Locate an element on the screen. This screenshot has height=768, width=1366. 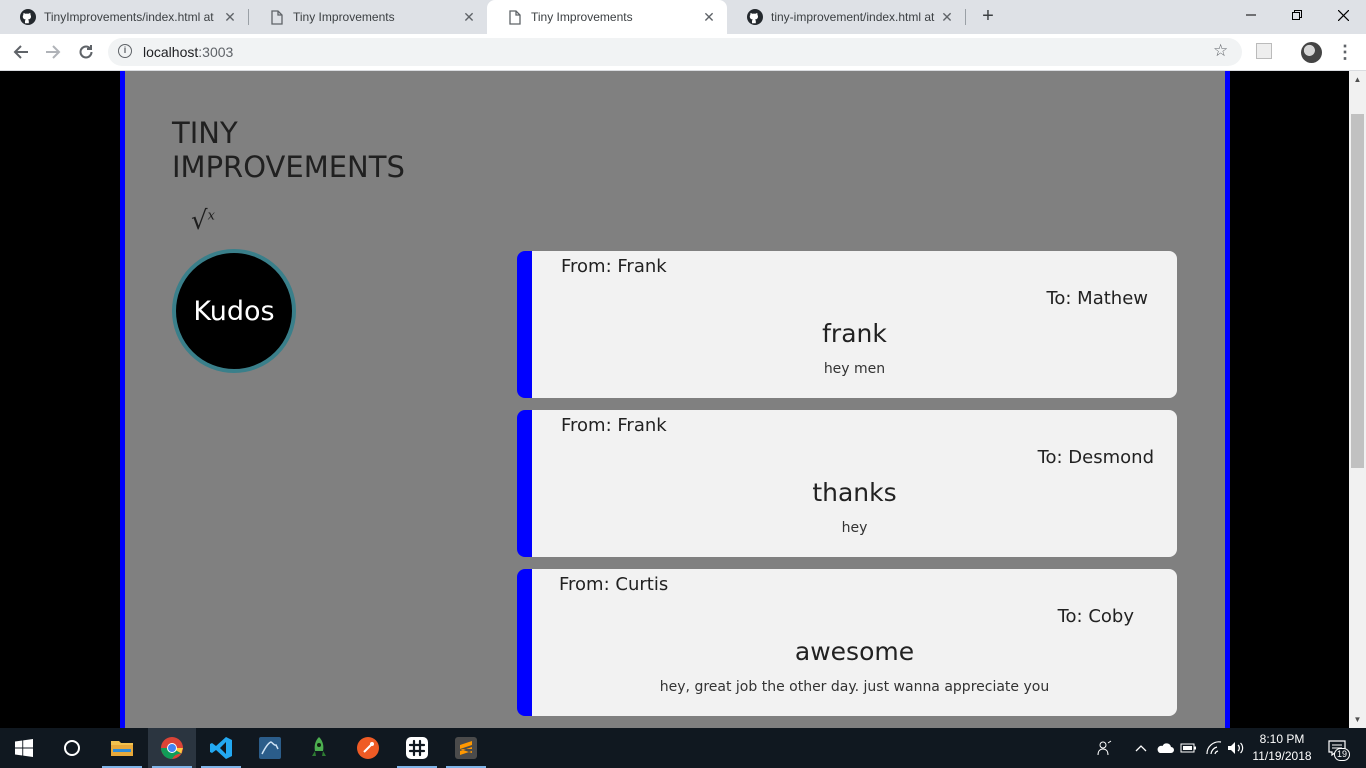
tab-tiny-improvements-1: Tiny Improvements ✕ is located at coordinates (368, 17).